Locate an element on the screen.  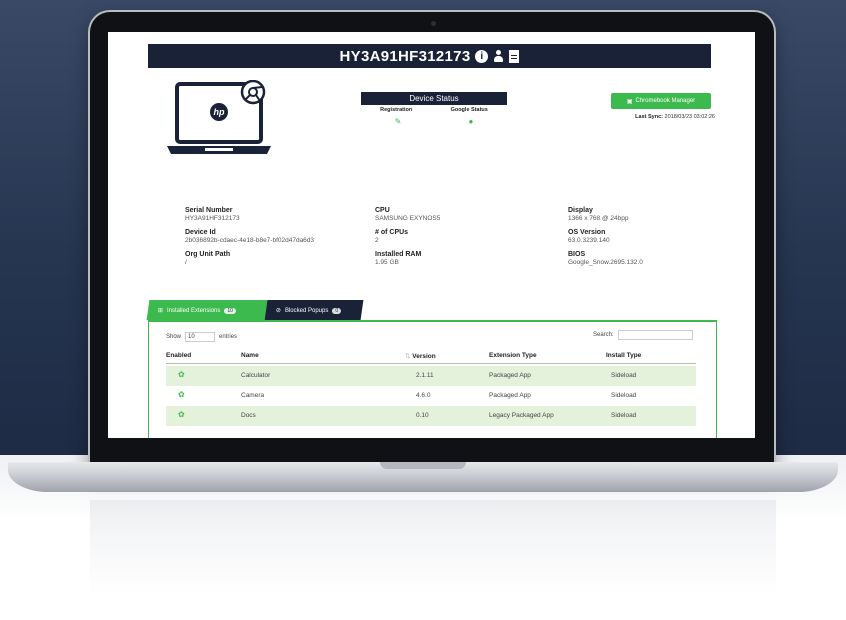
blocked-popups-count: 0 is located at coordinates (337, 310).